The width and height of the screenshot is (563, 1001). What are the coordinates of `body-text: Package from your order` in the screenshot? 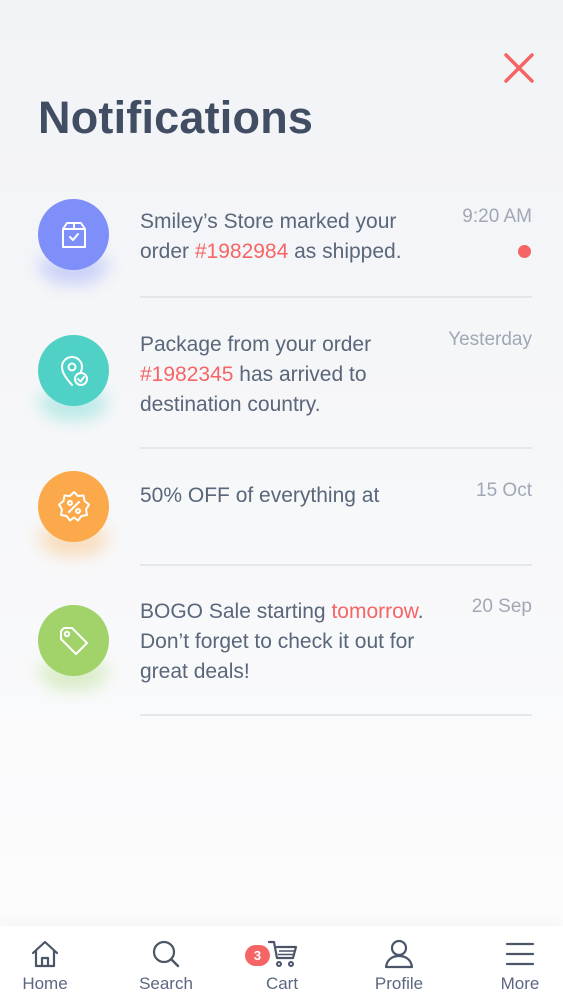 It's located at (256, 344).